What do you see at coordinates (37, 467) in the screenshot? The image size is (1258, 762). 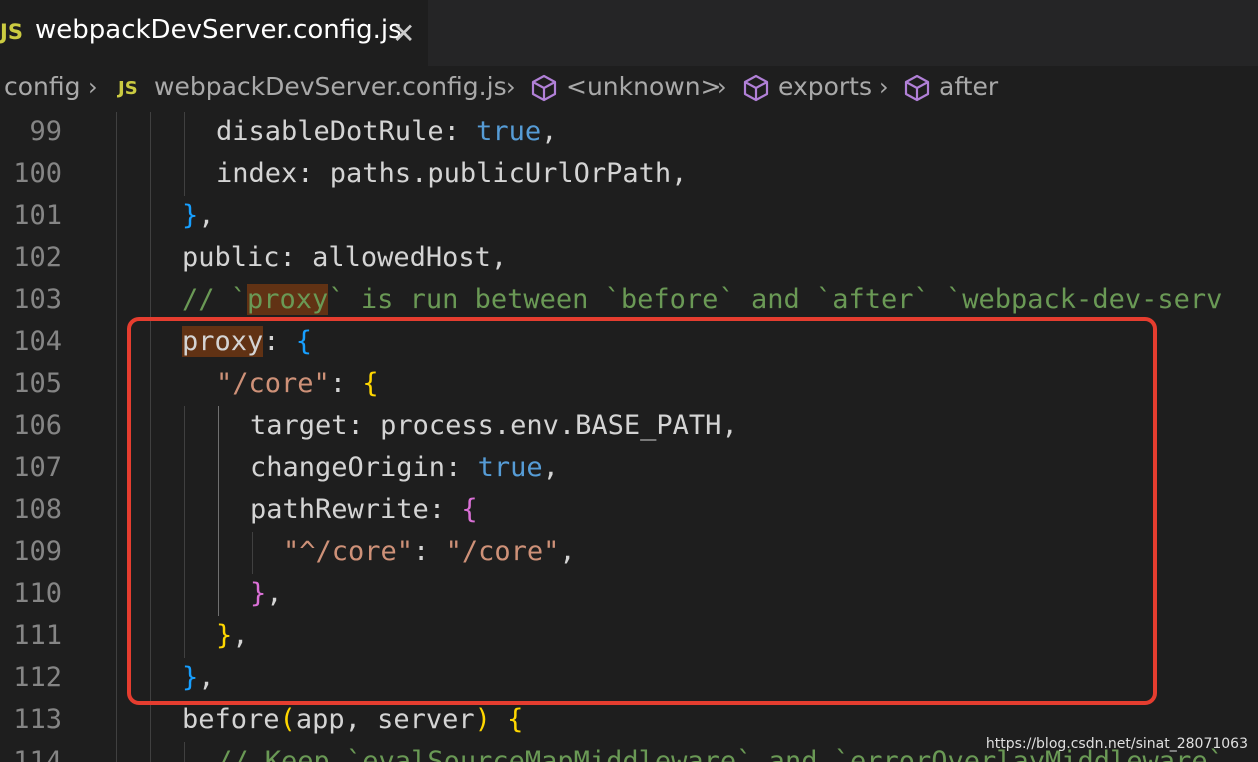 I see `line-number: 107` at bounding box center [37, 467].